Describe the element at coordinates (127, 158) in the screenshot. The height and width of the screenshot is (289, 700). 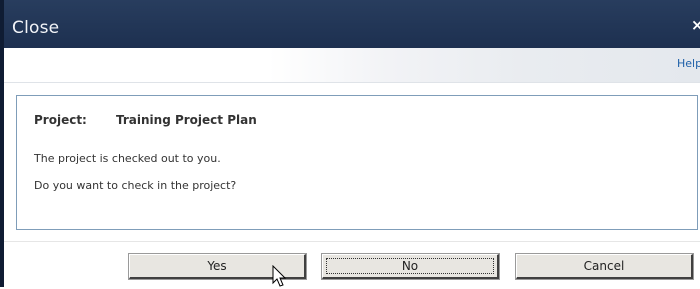
I see `message-checked-out: The project is checked out to you.` at that location.